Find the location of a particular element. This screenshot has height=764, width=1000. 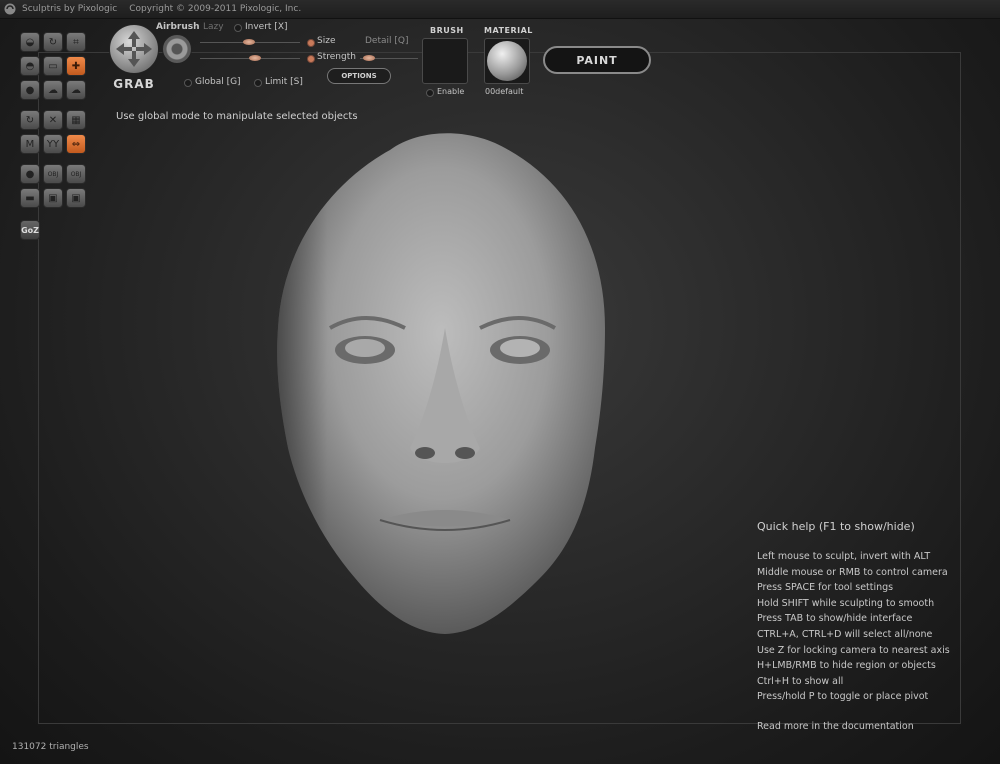

save-tool-icon: ▣ is located at coordinates (53, 198).